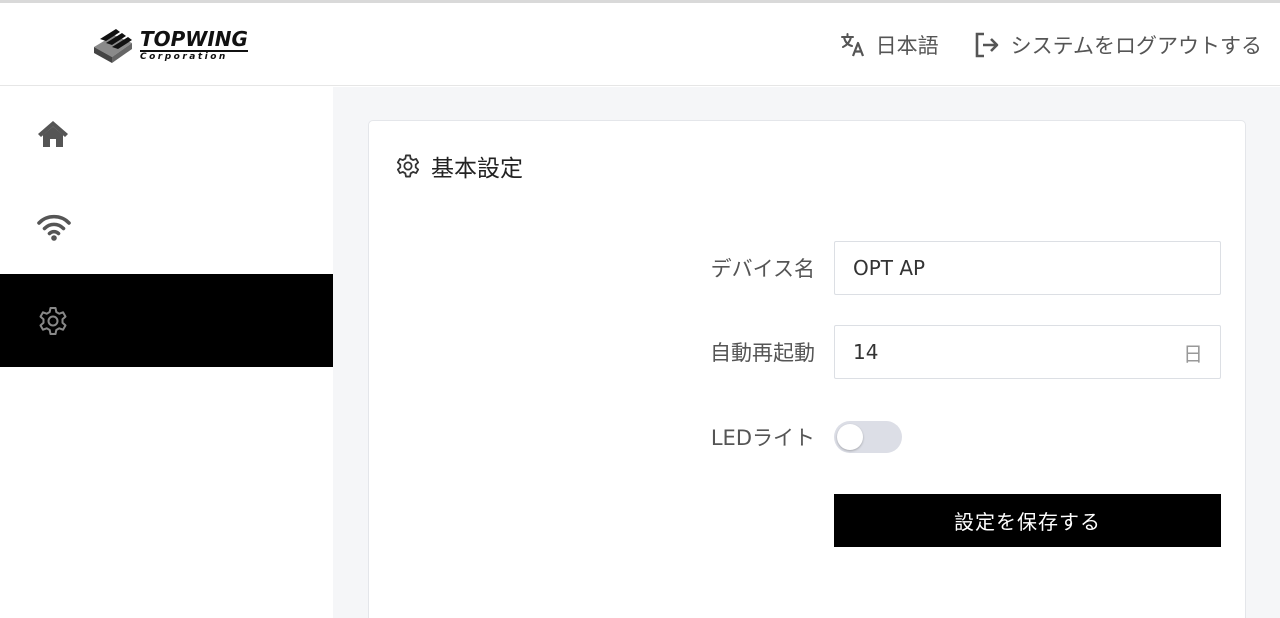  I want to click on led-toggle, so click(868, 437).